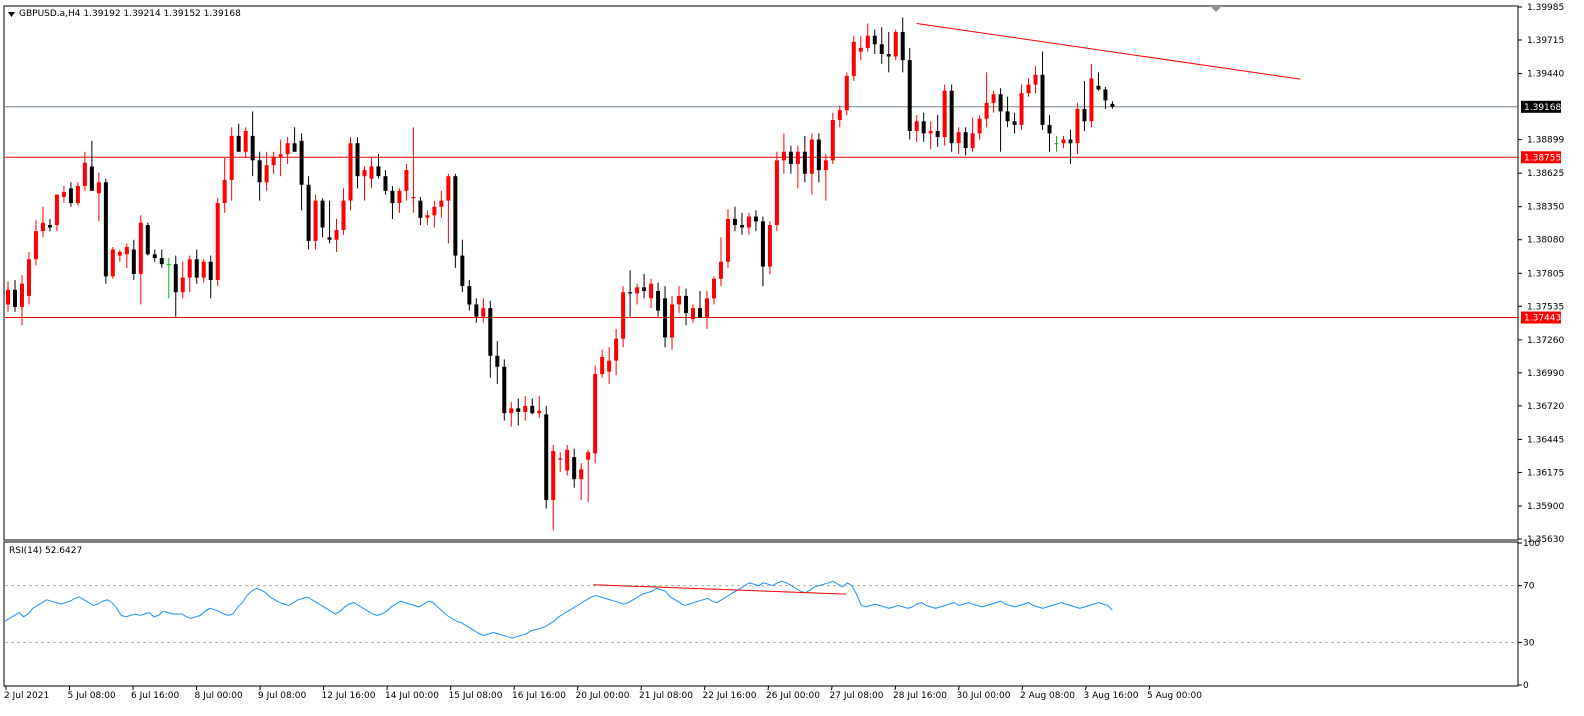 This screenshot has width=1584, height=716. Describe the element at coordinates (1542, 158) in the screenshot. I see `level-price-label-text: 1.38755` at that location.